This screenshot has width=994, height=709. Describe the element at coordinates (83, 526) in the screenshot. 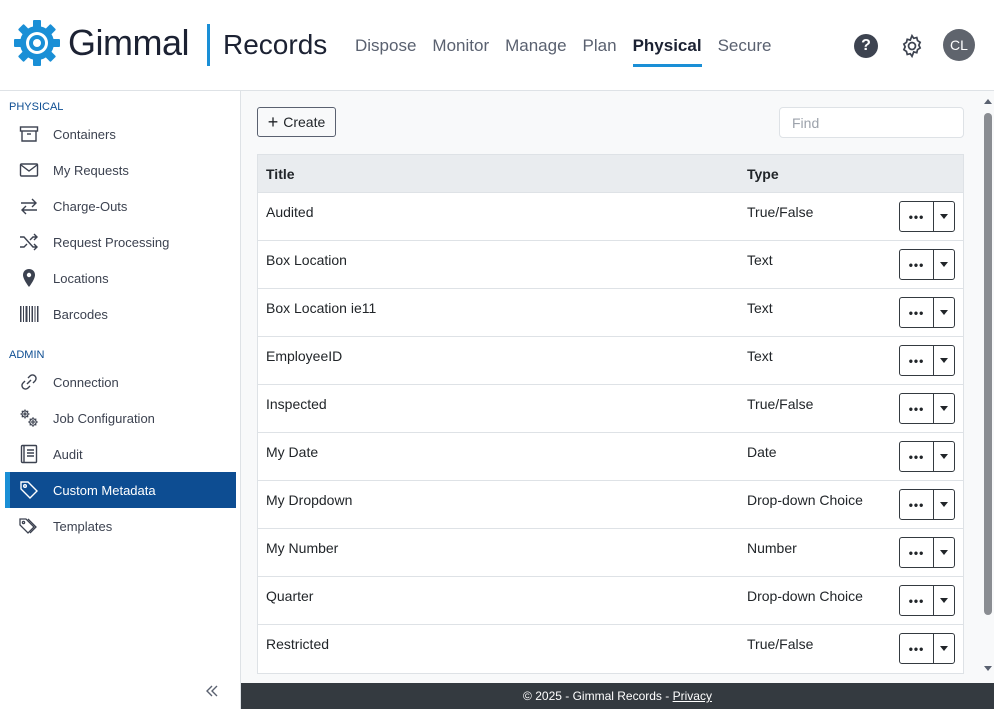

I see `sidebar-item-label: Templates` at that location.